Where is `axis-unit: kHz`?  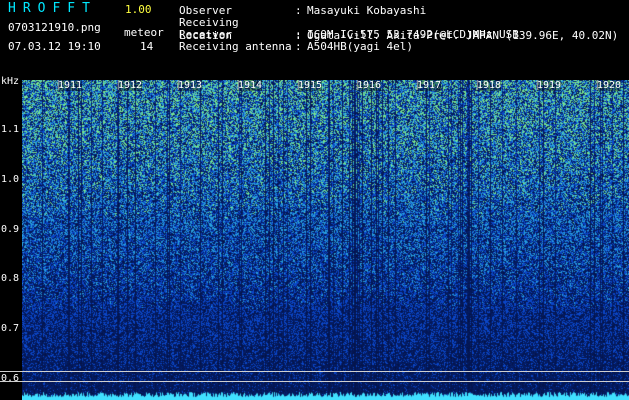
axis-unit: kHz is located at coordinates (10, 81).